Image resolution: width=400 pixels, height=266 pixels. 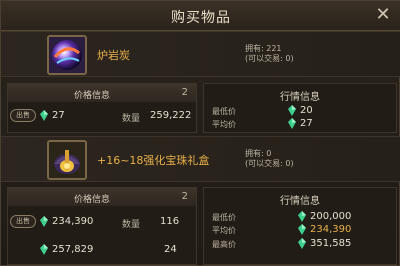 What do you see at coordinates (258, 153) in the screenshot?
I see `owned-count: 拥有: 0` at bounding box center [258, 153].